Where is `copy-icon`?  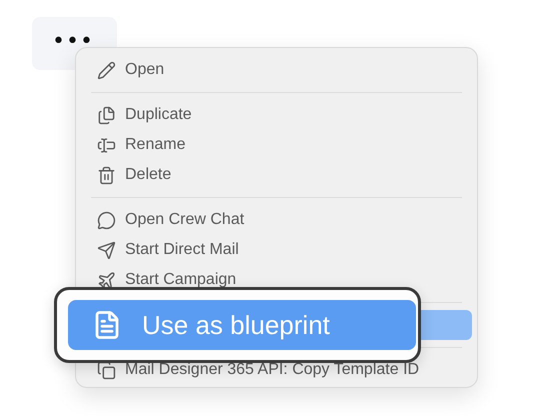
copy-icon is located at coordinates (106, 370).